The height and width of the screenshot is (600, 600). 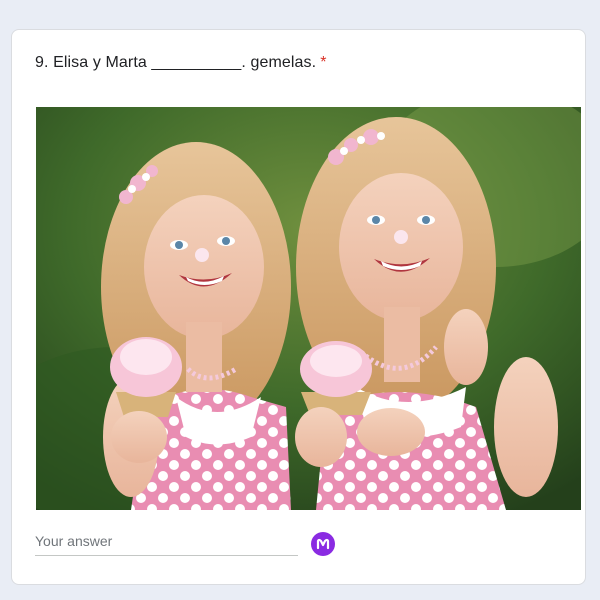 I want to click on required-asterisk: *, so click(x=323, y=62).